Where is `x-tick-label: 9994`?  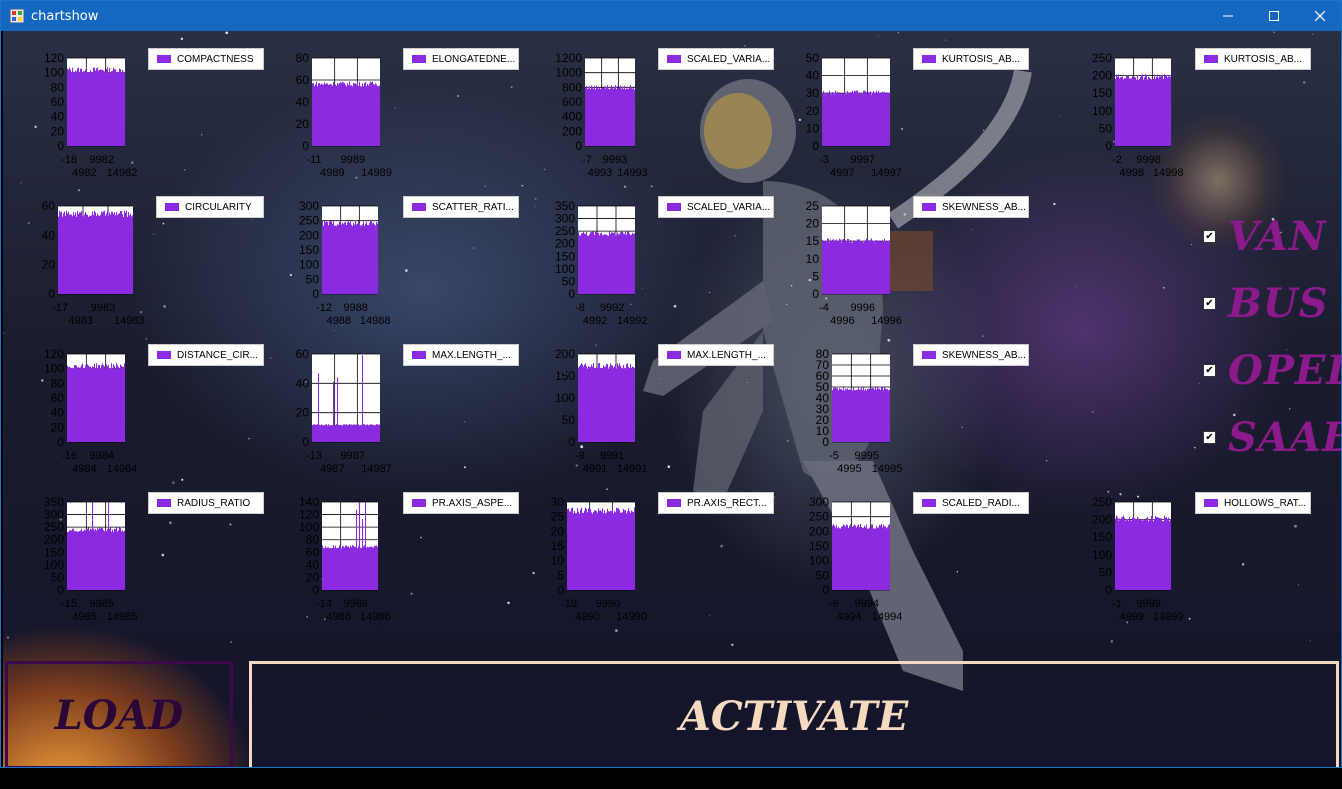
x-tick-label: 9994 is located at coordinates (867, 604).